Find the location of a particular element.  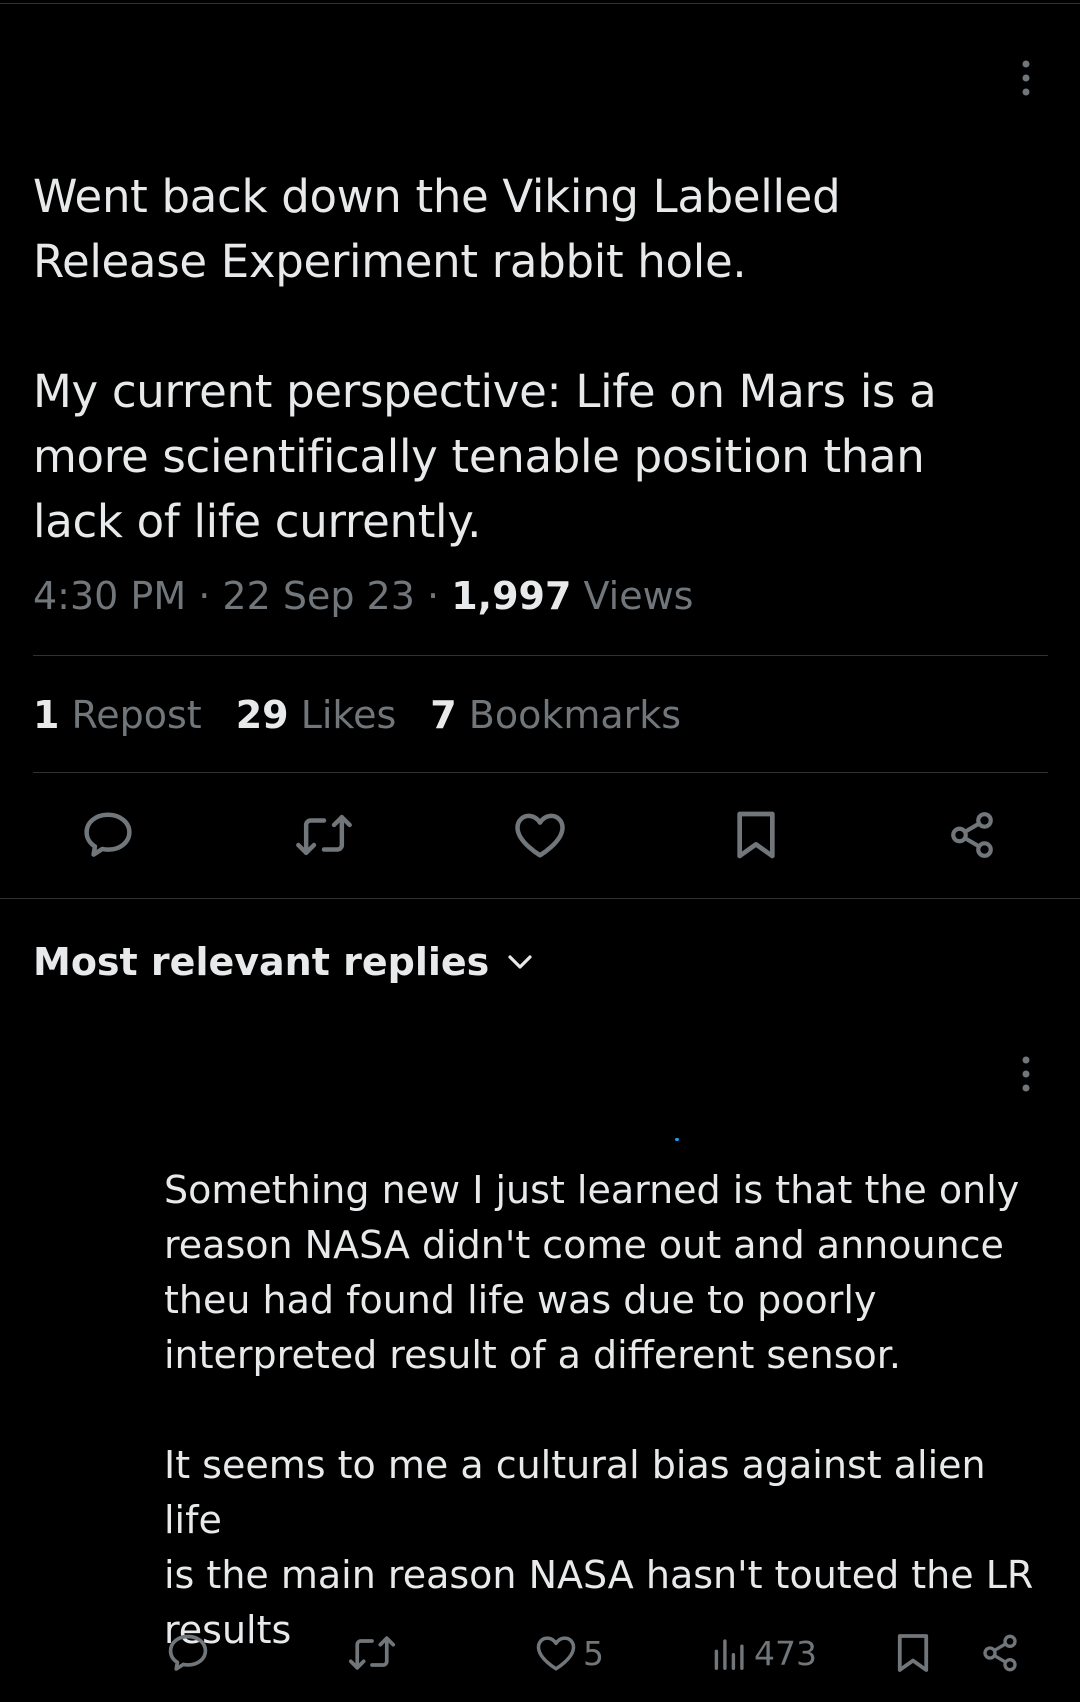

tweet-time: 4:30 PM is located at coordinates (109, 596).